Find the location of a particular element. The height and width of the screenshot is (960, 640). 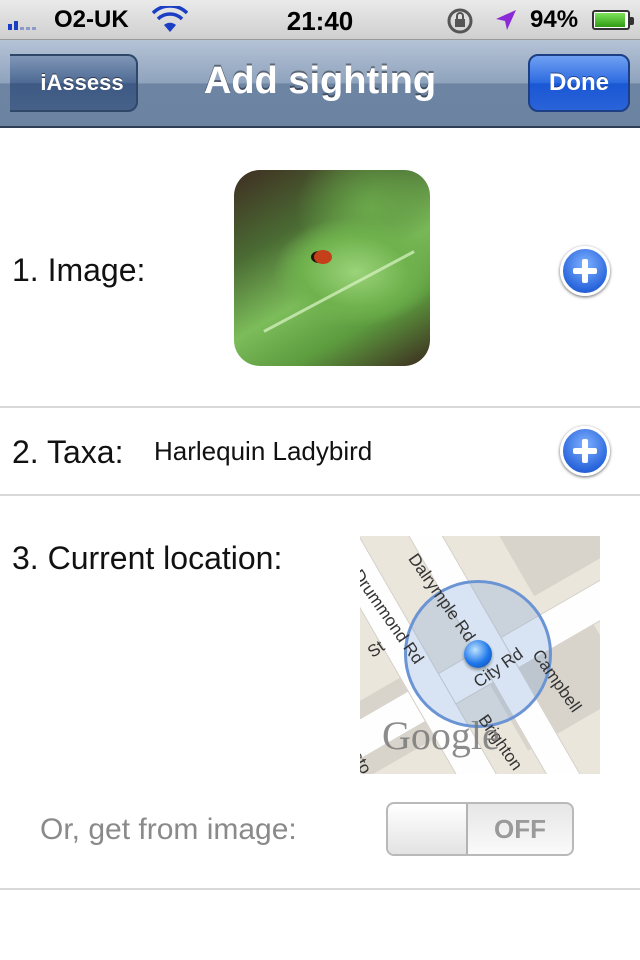

add-image-button is located at coordinates (585, 271).